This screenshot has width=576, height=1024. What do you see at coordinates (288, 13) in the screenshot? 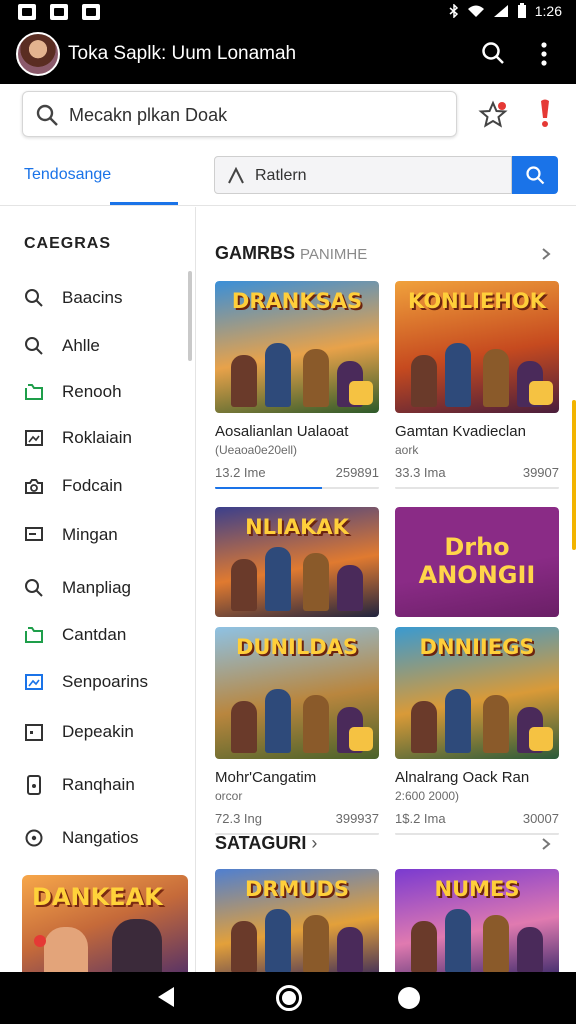
I see `status-bar: 1:26` at bounding box center [288, 13].